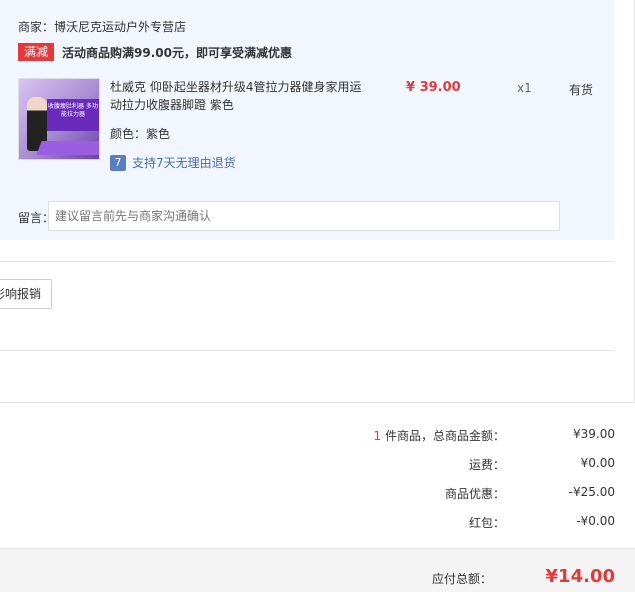 Image resolution: width=635 pixels, height=592 pixels. What do you see at coordinates (462, 579) in the screenshot?
I see `total-label: 应付总额：` at bounding box center [462, 579].